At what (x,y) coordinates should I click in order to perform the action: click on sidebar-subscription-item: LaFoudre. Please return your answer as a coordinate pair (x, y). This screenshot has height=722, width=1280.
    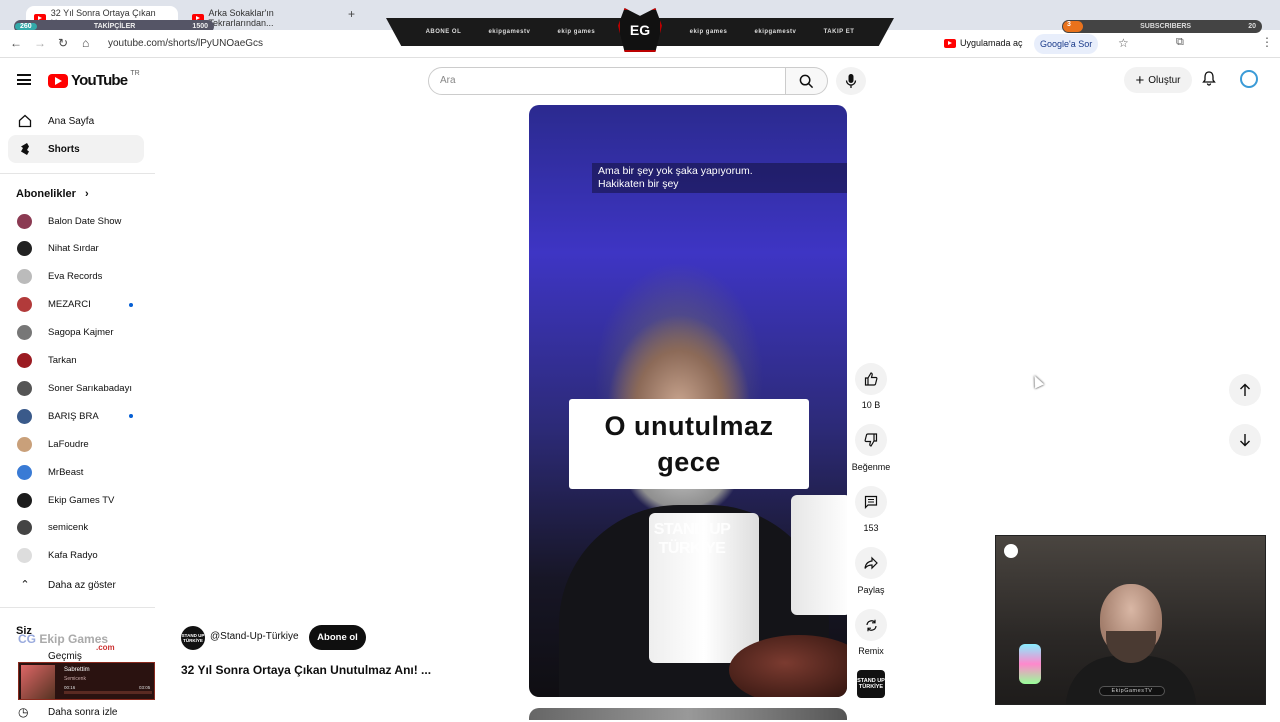
    Looking at the image, I should click on (76, 444).